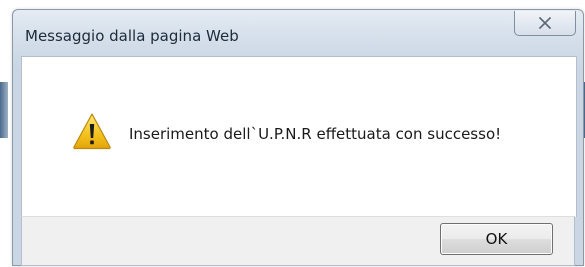  Describe the element at coordinates (4, 110) in the screenshot. I see `background-window-edge-left` at that location.